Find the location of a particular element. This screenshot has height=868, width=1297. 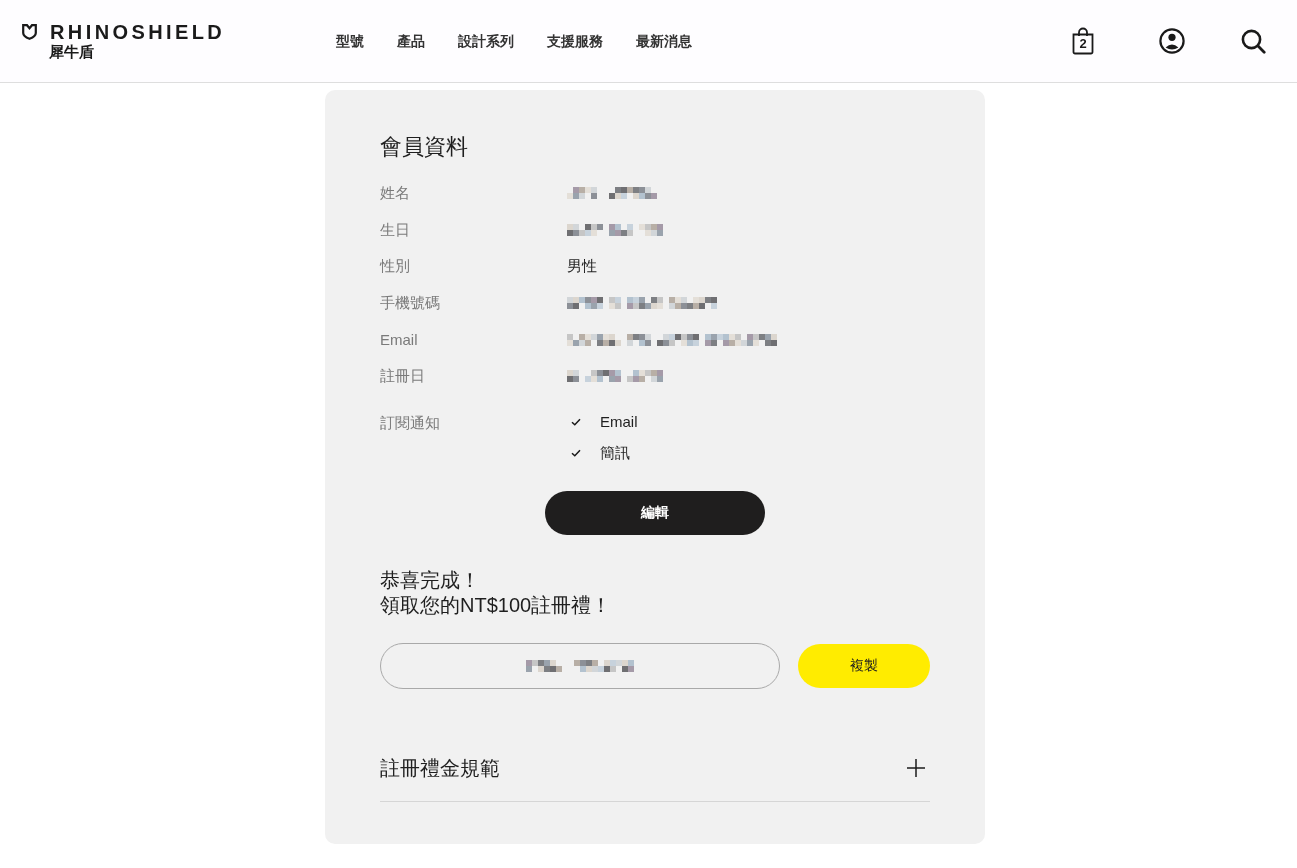

copy-button: 複製 is located at coordinates (864, 665).